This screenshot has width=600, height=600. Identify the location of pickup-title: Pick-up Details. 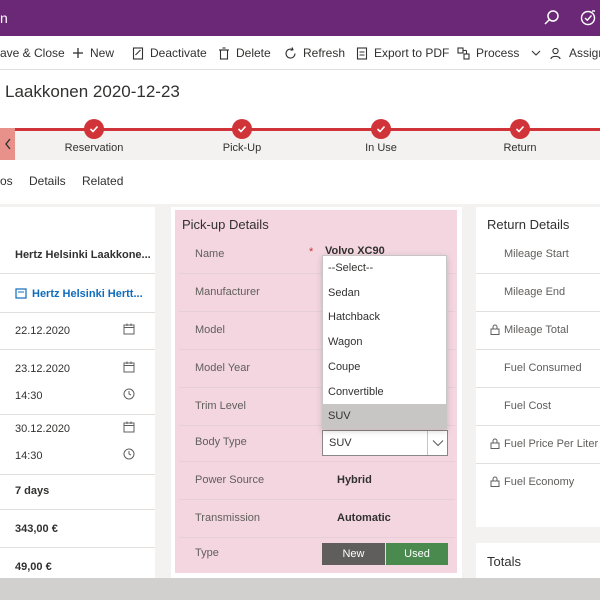
(225, 224).